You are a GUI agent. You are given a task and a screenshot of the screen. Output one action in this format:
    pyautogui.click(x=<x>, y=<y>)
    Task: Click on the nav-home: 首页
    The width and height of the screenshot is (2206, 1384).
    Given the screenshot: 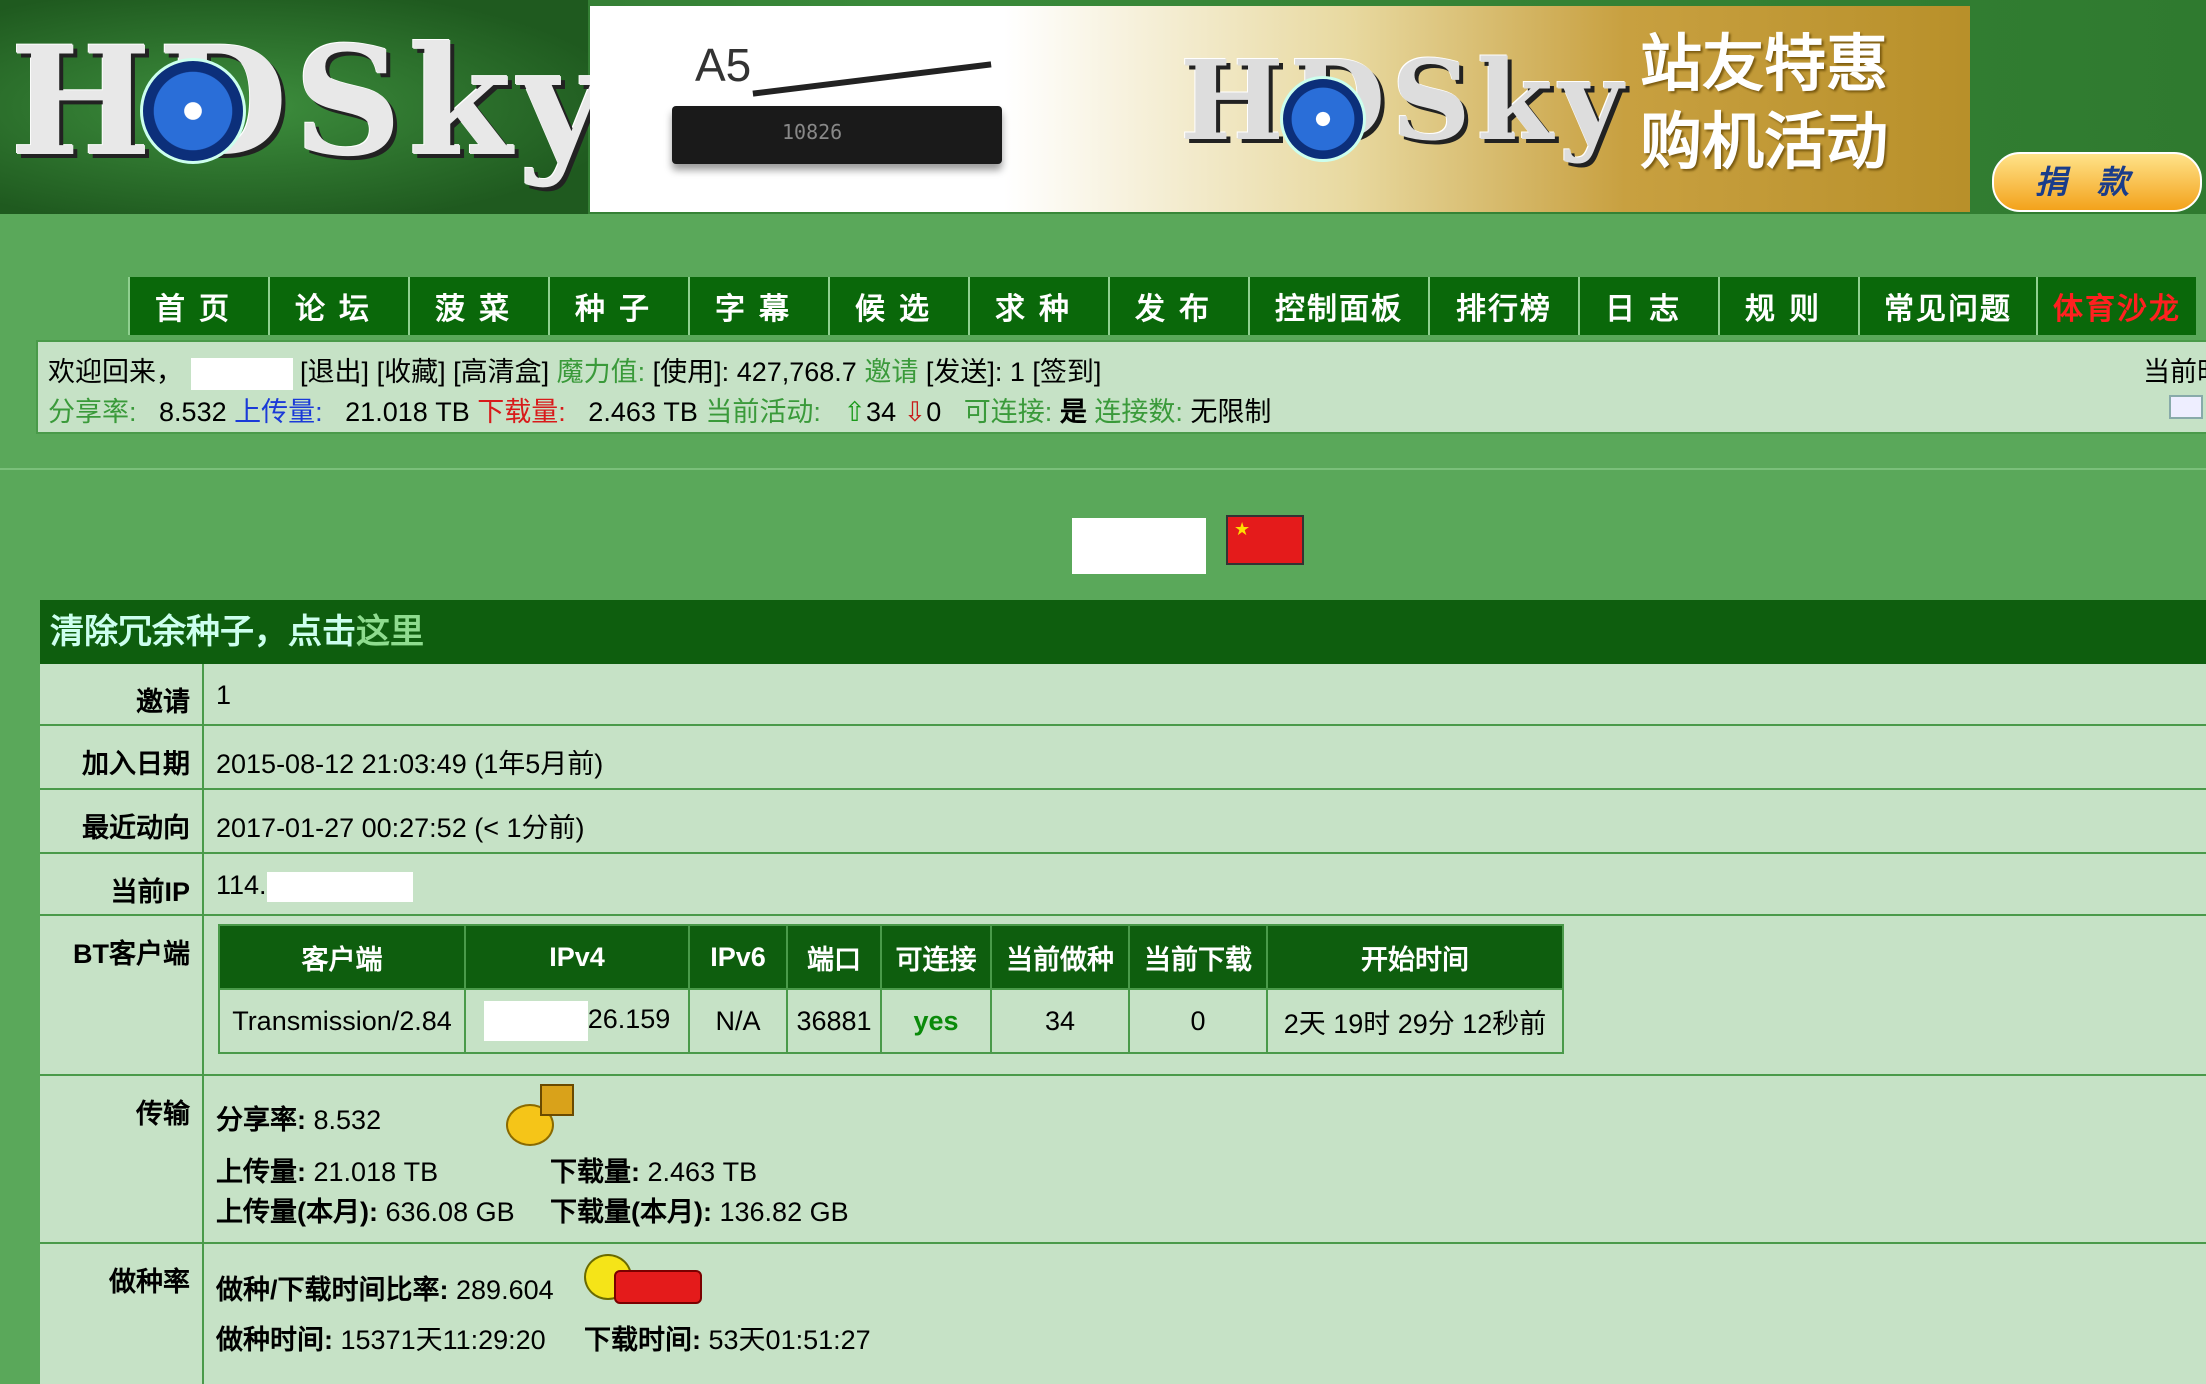 What is the action you would take?
    pyautogui.click(x=198, y=306)
    